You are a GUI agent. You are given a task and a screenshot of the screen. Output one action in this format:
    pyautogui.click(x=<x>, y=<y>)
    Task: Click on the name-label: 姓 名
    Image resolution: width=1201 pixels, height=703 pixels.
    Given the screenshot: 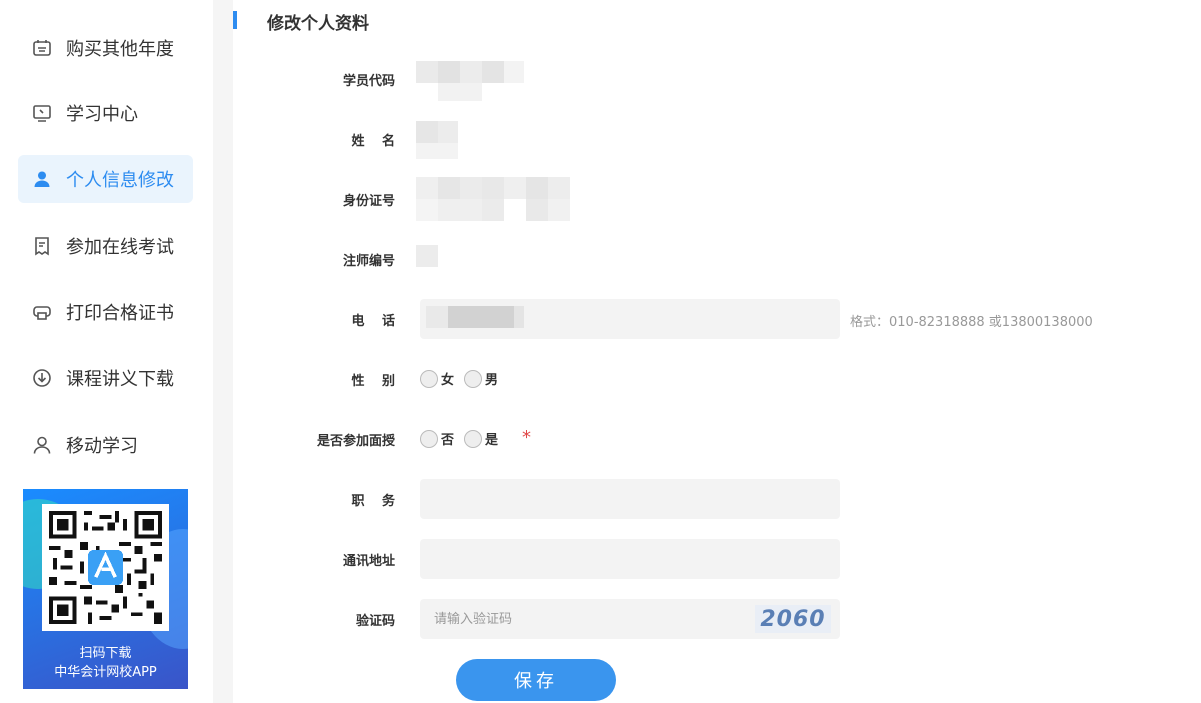 What is the action you would take?
    pyautogui.click(x=373, y=141)
    